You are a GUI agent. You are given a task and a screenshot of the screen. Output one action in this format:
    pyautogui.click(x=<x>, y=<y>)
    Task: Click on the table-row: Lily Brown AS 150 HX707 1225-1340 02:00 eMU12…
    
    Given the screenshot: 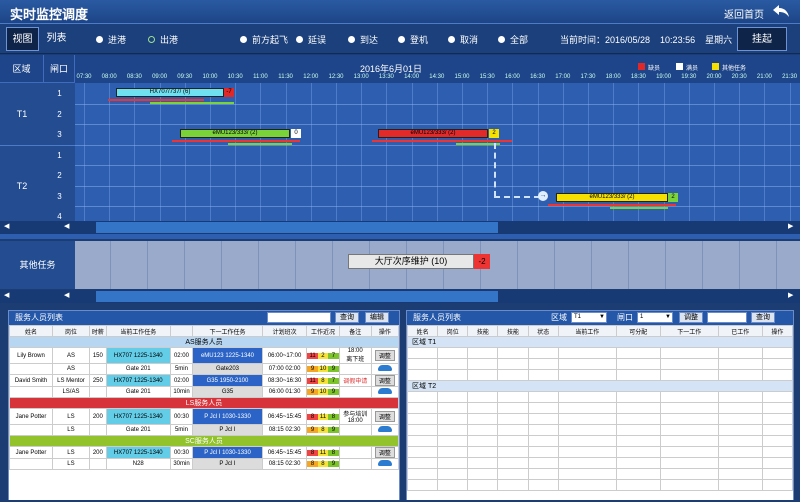 What is the action you would take?
    pyautogui.click(x=204, y=355)
    